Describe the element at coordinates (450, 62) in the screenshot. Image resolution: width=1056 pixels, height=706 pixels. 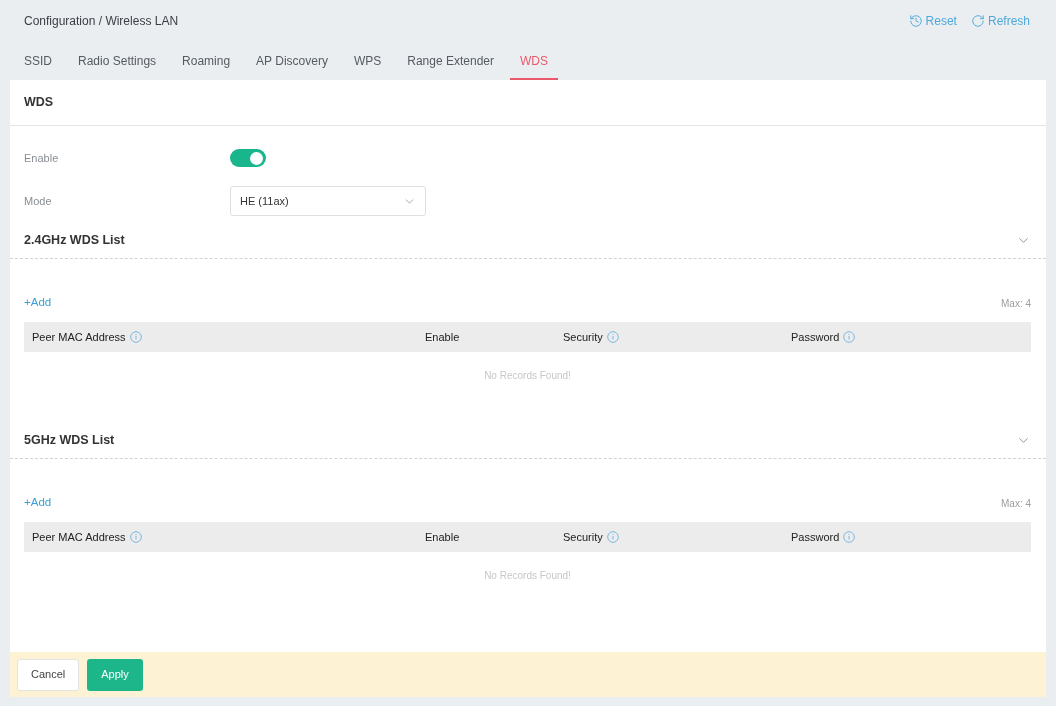
I see `tab: Range Extender` at that location.